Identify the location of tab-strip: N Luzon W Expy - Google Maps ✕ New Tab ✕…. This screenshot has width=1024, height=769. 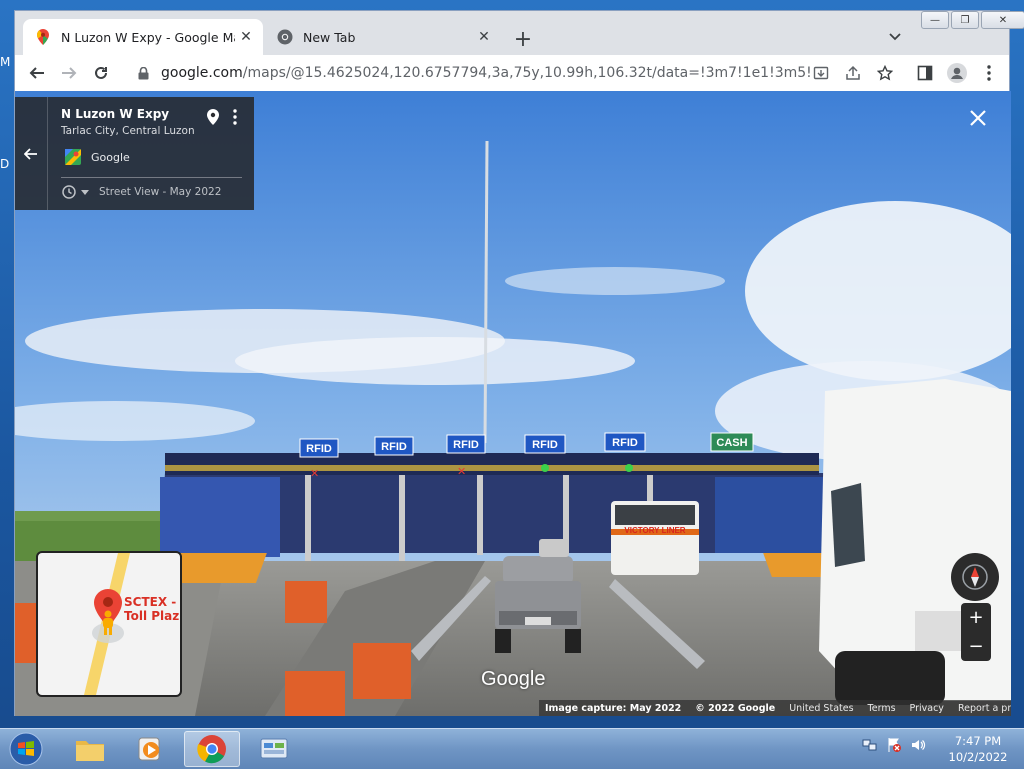
(519, 33).